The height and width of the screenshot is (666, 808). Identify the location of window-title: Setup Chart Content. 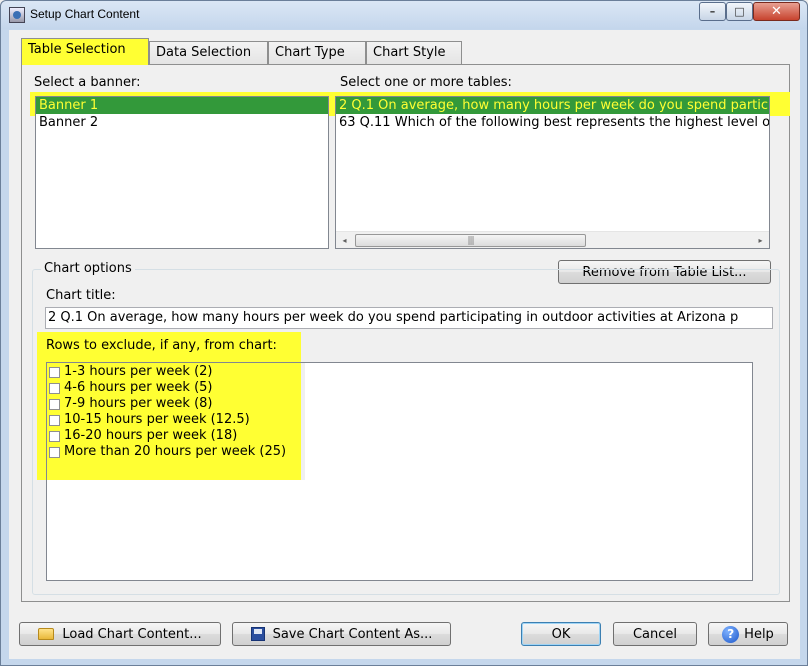
(85, 14).